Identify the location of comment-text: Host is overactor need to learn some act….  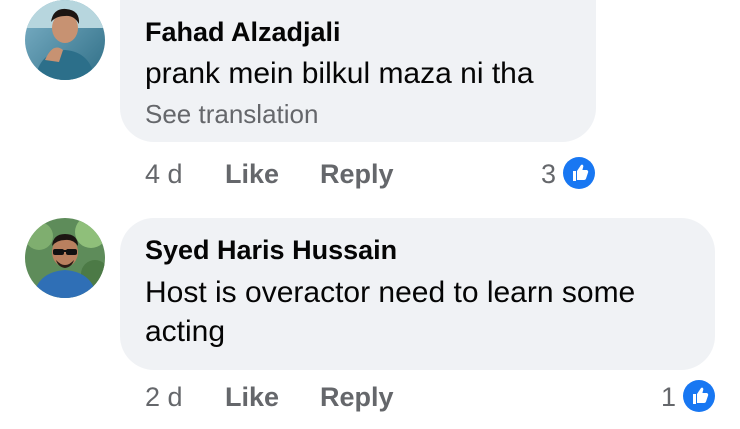
(390, 312).